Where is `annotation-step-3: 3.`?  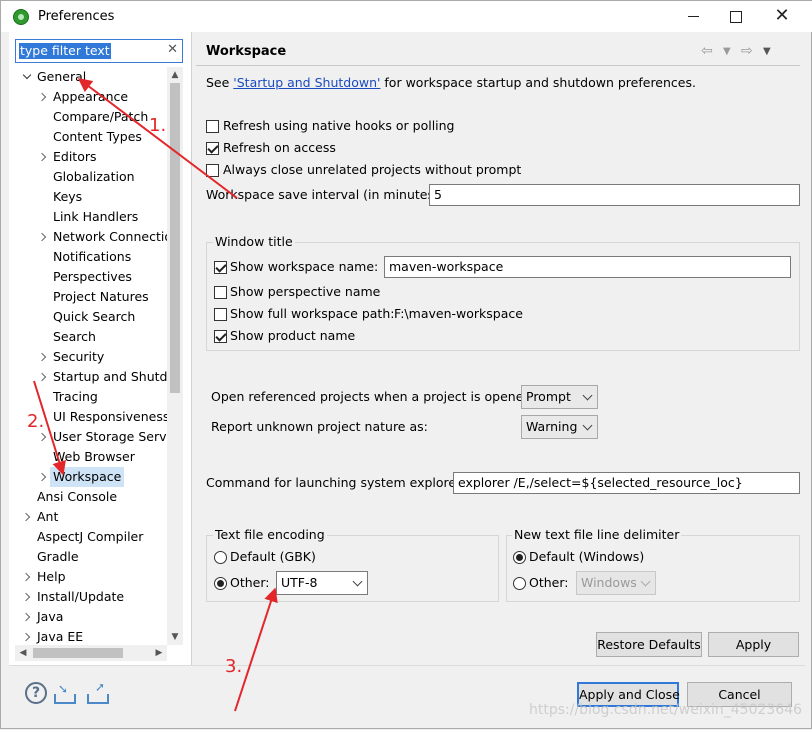 annotation-step-3: 3. is located at coordinates (234, 666).